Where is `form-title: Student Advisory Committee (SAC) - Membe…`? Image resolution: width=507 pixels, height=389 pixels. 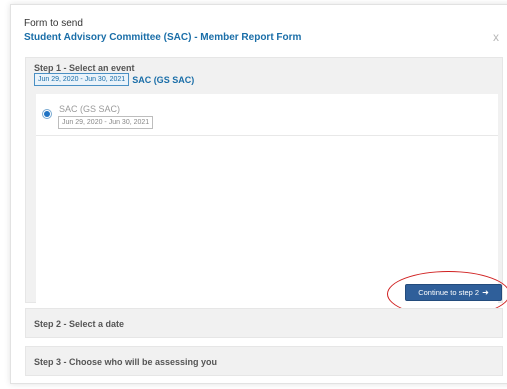
form-title: Student Advisory Committee (SAC) - Membe… is located at coordinates (163, 37).